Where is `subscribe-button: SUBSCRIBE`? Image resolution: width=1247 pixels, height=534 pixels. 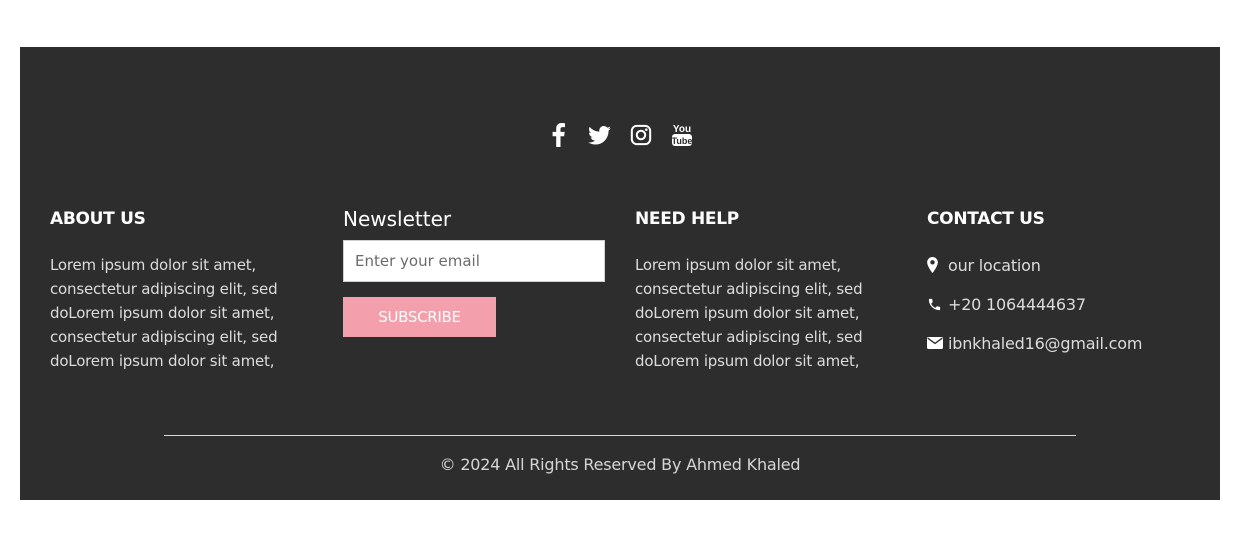
subscribe-button: SUBSCRIBE is located at coordinates (419, 317).